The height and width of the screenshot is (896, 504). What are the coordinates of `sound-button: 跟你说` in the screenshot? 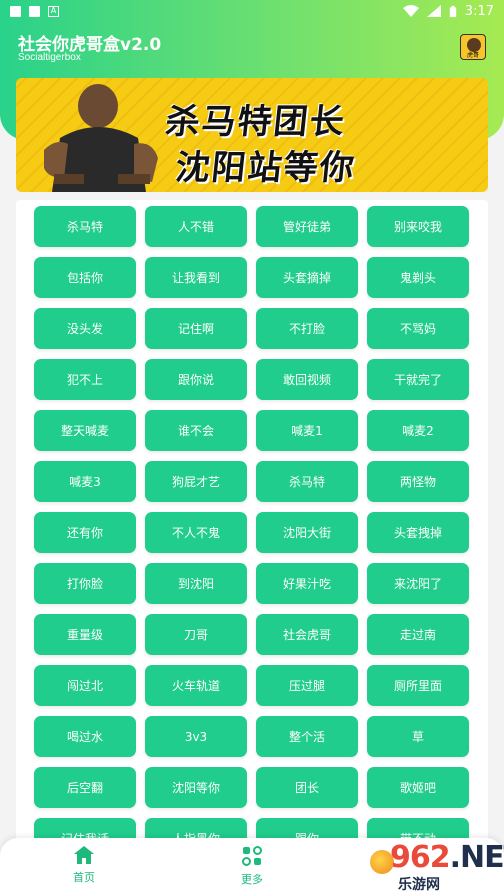 It's located at (196, 379).